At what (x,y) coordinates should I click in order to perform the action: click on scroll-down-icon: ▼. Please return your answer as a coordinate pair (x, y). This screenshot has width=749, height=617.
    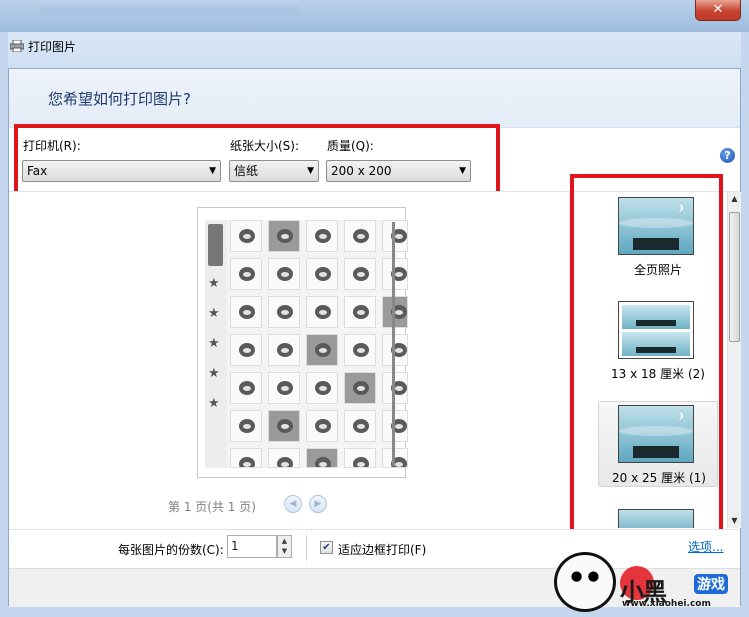
    Looking at the image, I should click on (734, 521).